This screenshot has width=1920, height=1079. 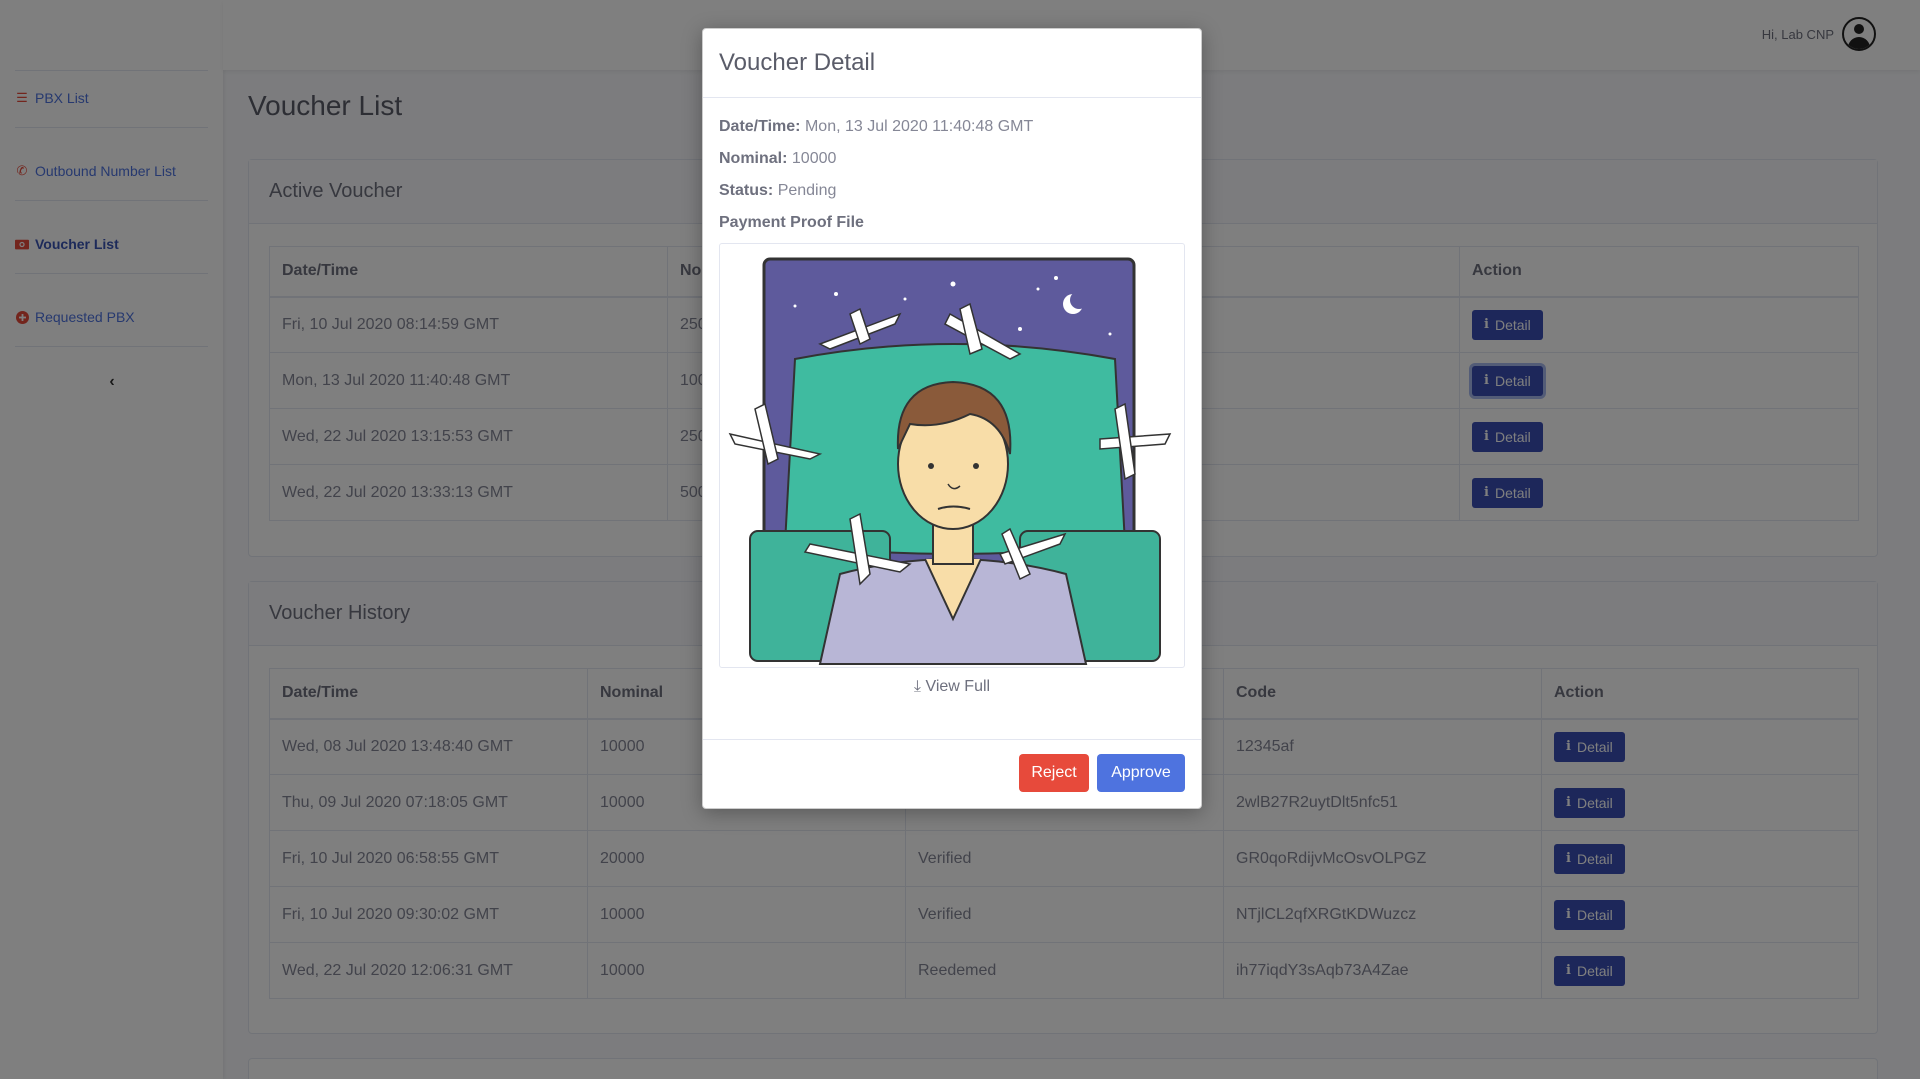 I want to click on nominal-field: Nominal: 10000, so click(x=777, y=159).